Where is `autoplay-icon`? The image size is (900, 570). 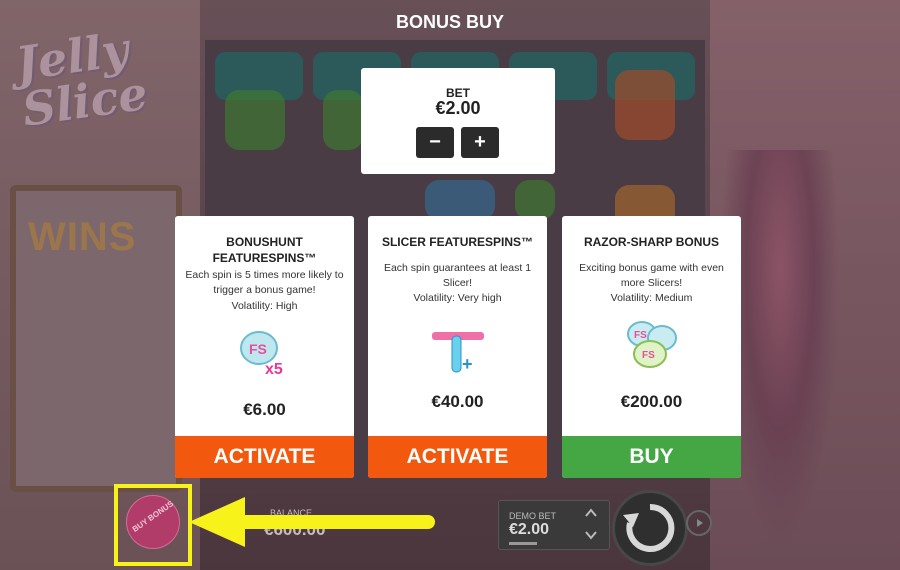 autoplay-icon is located at coordinates (700, 523).